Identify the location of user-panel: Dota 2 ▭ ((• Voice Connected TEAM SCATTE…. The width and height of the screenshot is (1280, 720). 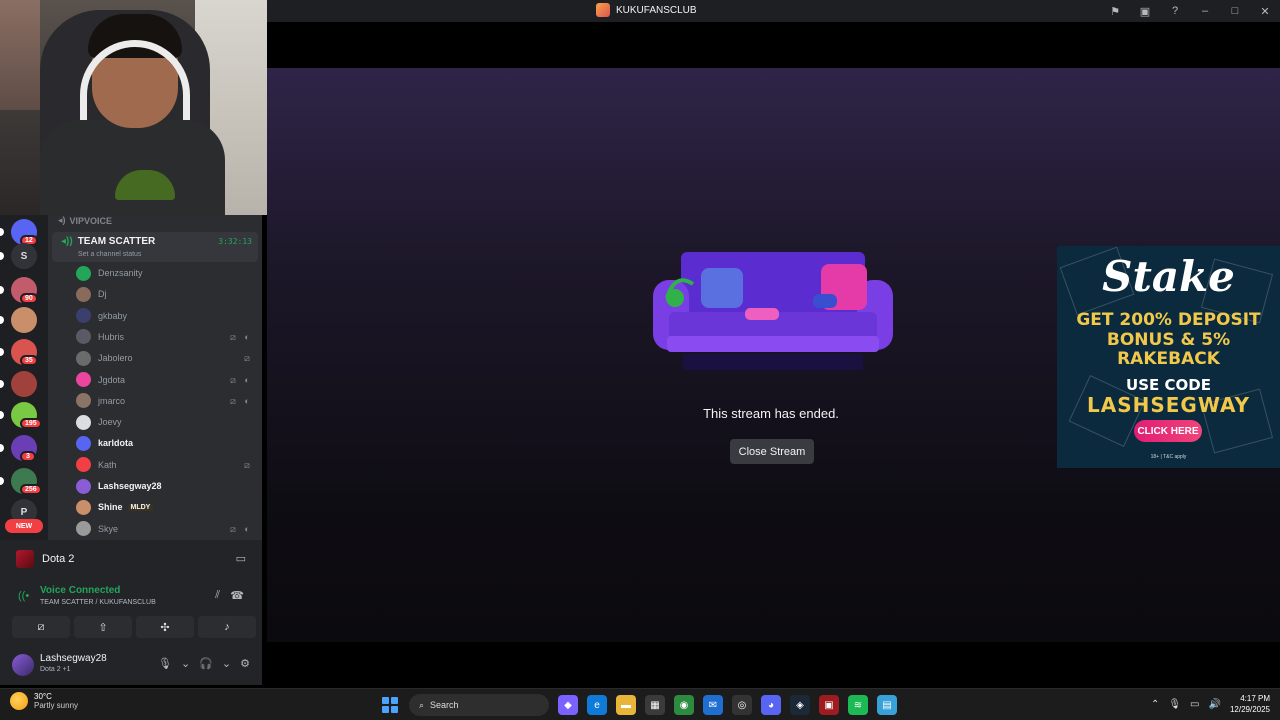
(131, 612).